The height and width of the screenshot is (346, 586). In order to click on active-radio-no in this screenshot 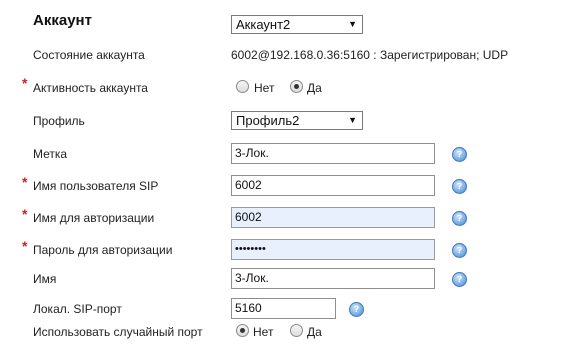, I will do `click(242, 86)`.